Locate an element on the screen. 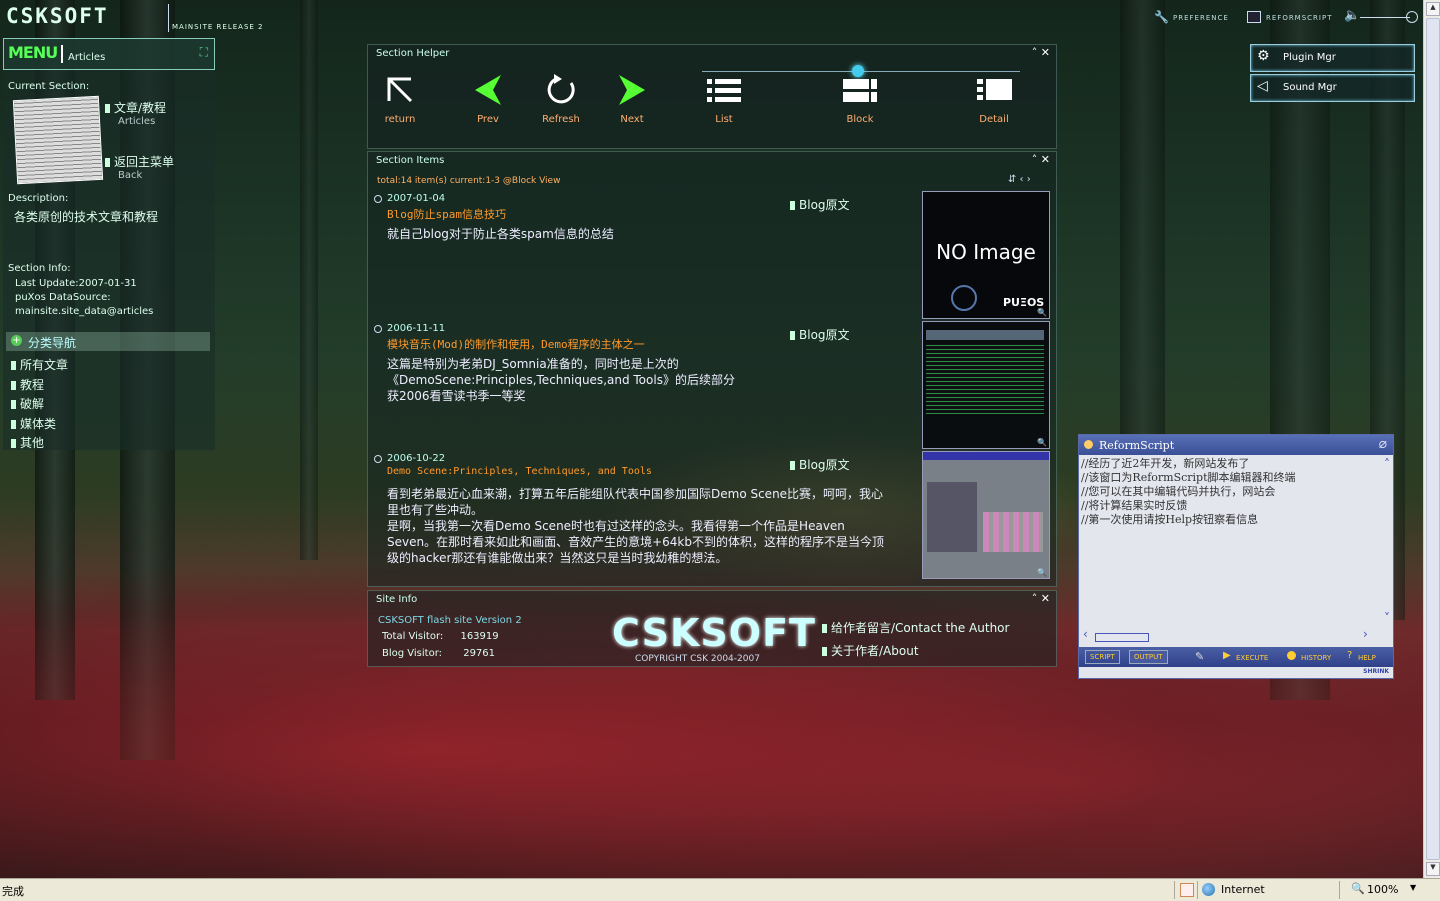  about-link: 关于作者/About is located at coordinates (870, 650).